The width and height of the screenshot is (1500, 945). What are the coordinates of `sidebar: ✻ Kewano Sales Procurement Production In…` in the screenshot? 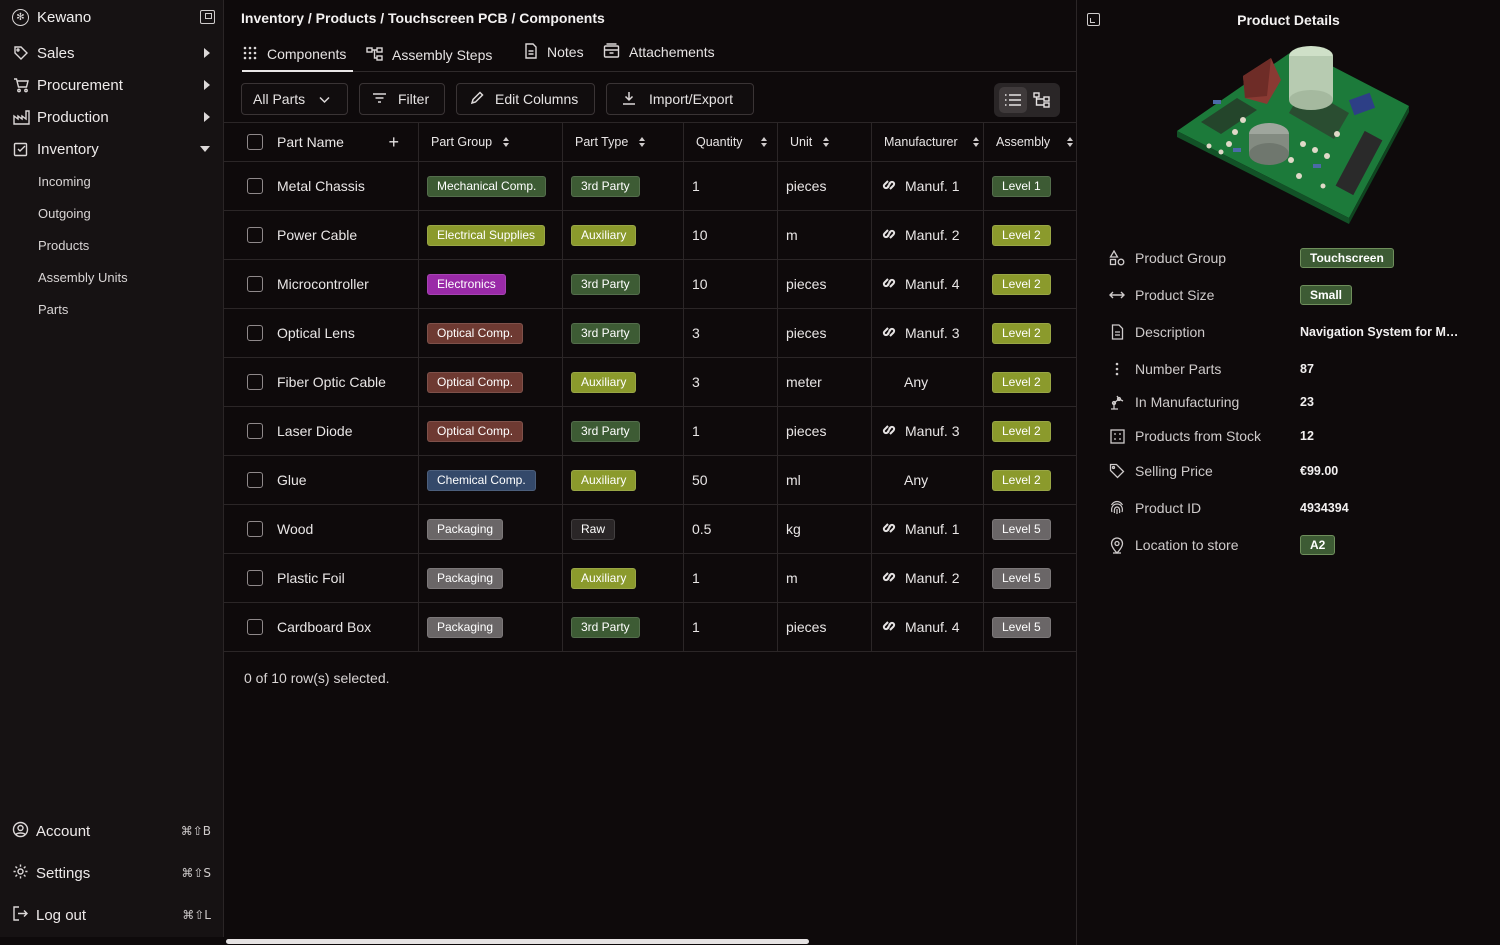 It's located at (112, 468).